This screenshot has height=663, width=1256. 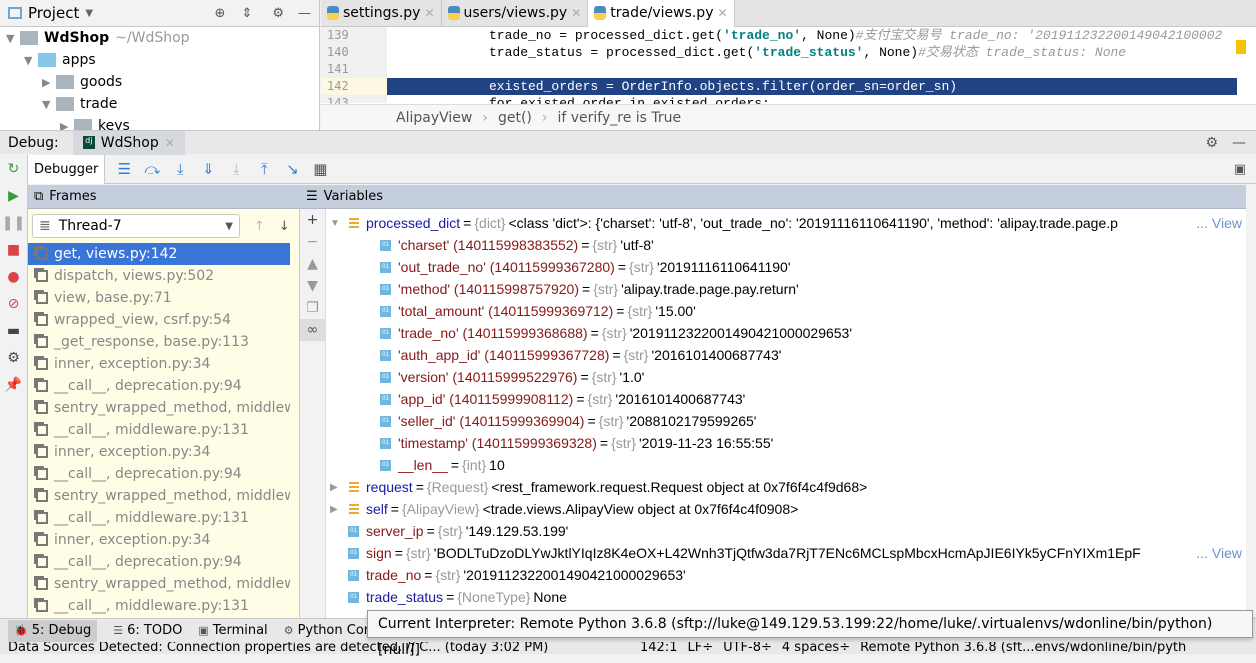 What do you see at coordinates (259, 226) in the screenshot?
I see `previous-frame-icon: ↑` at bounding box center [259, 226].